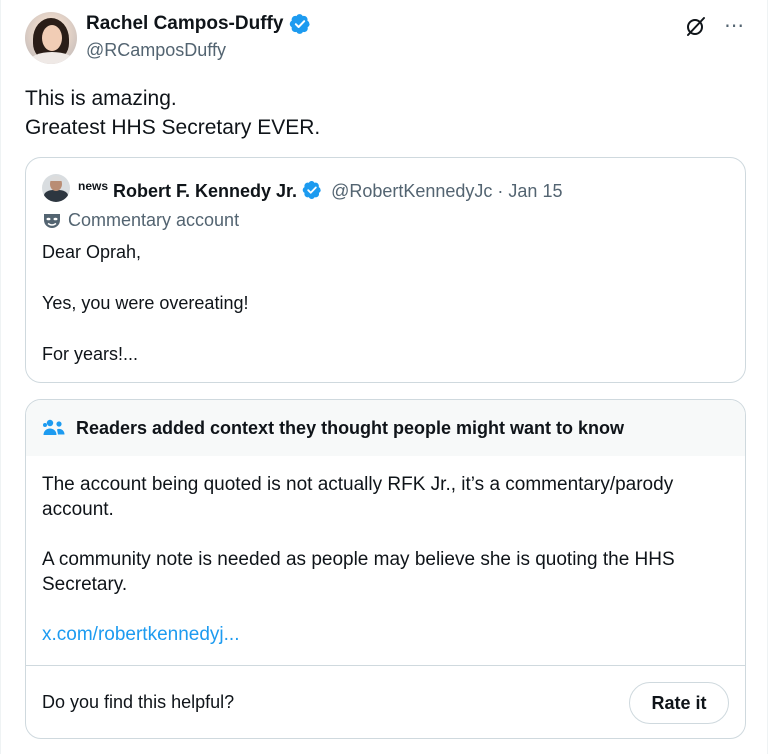 Image resolution: width=768 pixels, height=754 pixels. I want to click on quoted-author-name: Robert F. Kennedy Jr., so click(205, 191).